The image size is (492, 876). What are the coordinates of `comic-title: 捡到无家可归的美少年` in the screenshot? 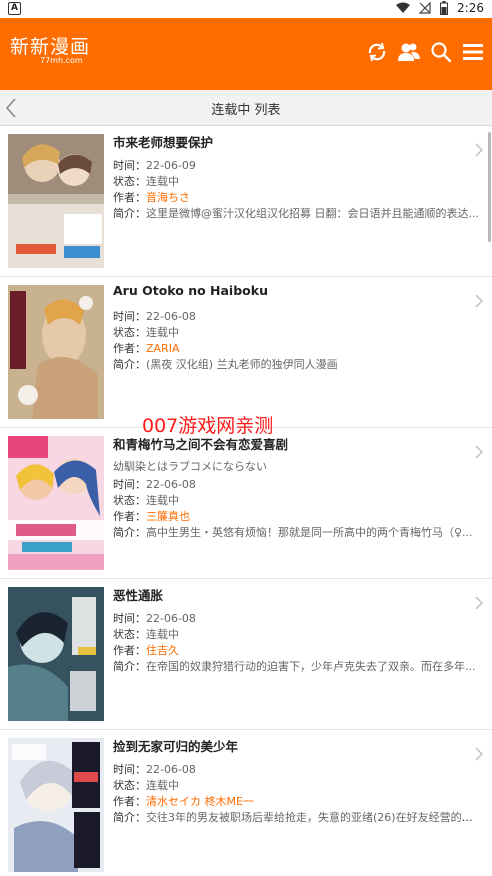 It's located at (176, 746).